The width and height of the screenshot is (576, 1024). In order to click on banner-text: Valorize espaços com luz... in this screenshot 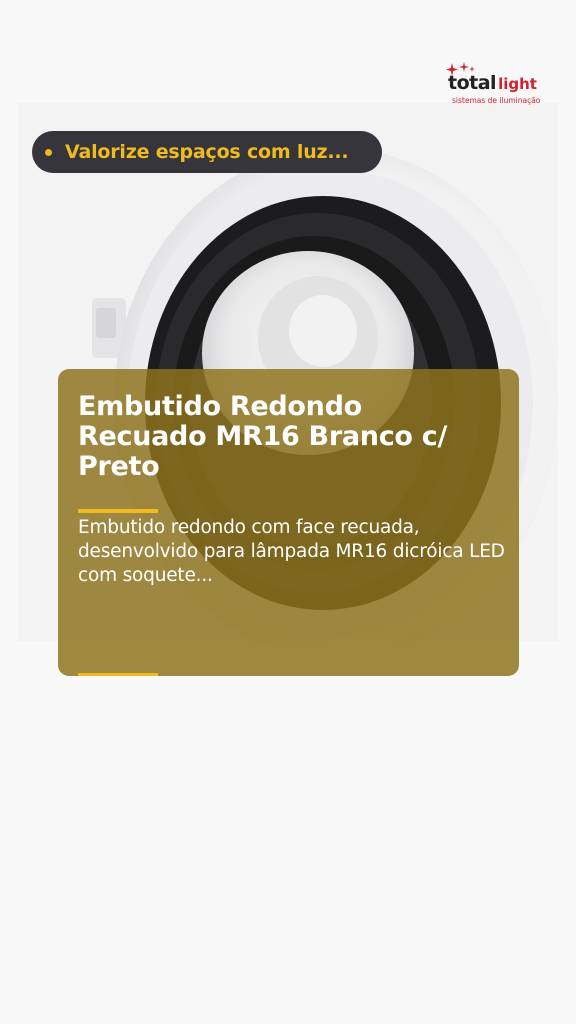, I will do `click(207, 152)`.